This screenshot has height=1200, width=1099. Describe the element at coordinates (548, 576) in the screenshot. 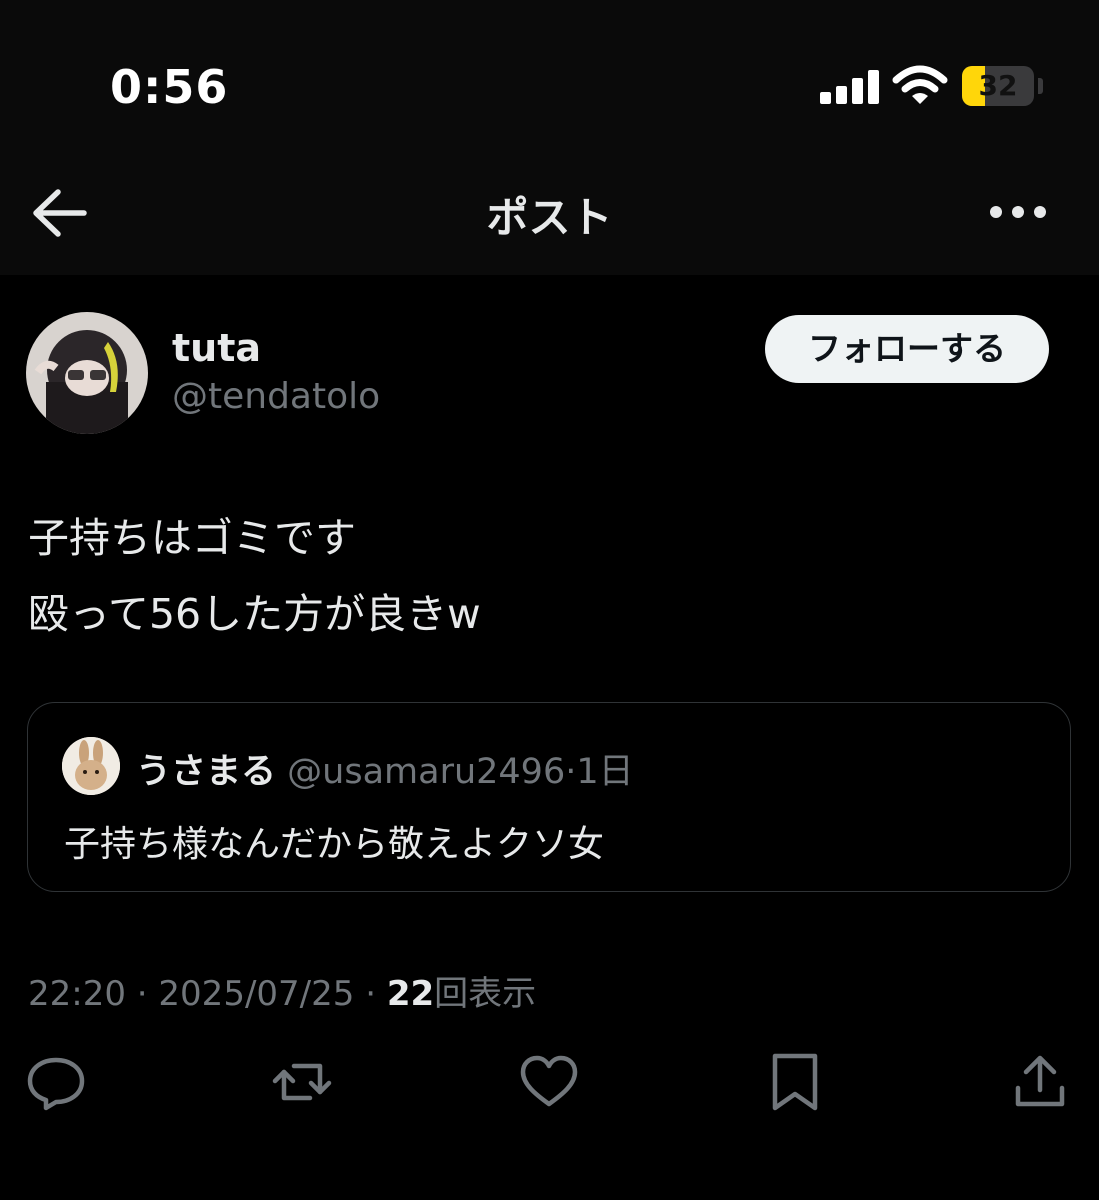

I see `post-text: 子持ちはゴミです 殴って56した方が良きw` at that location.